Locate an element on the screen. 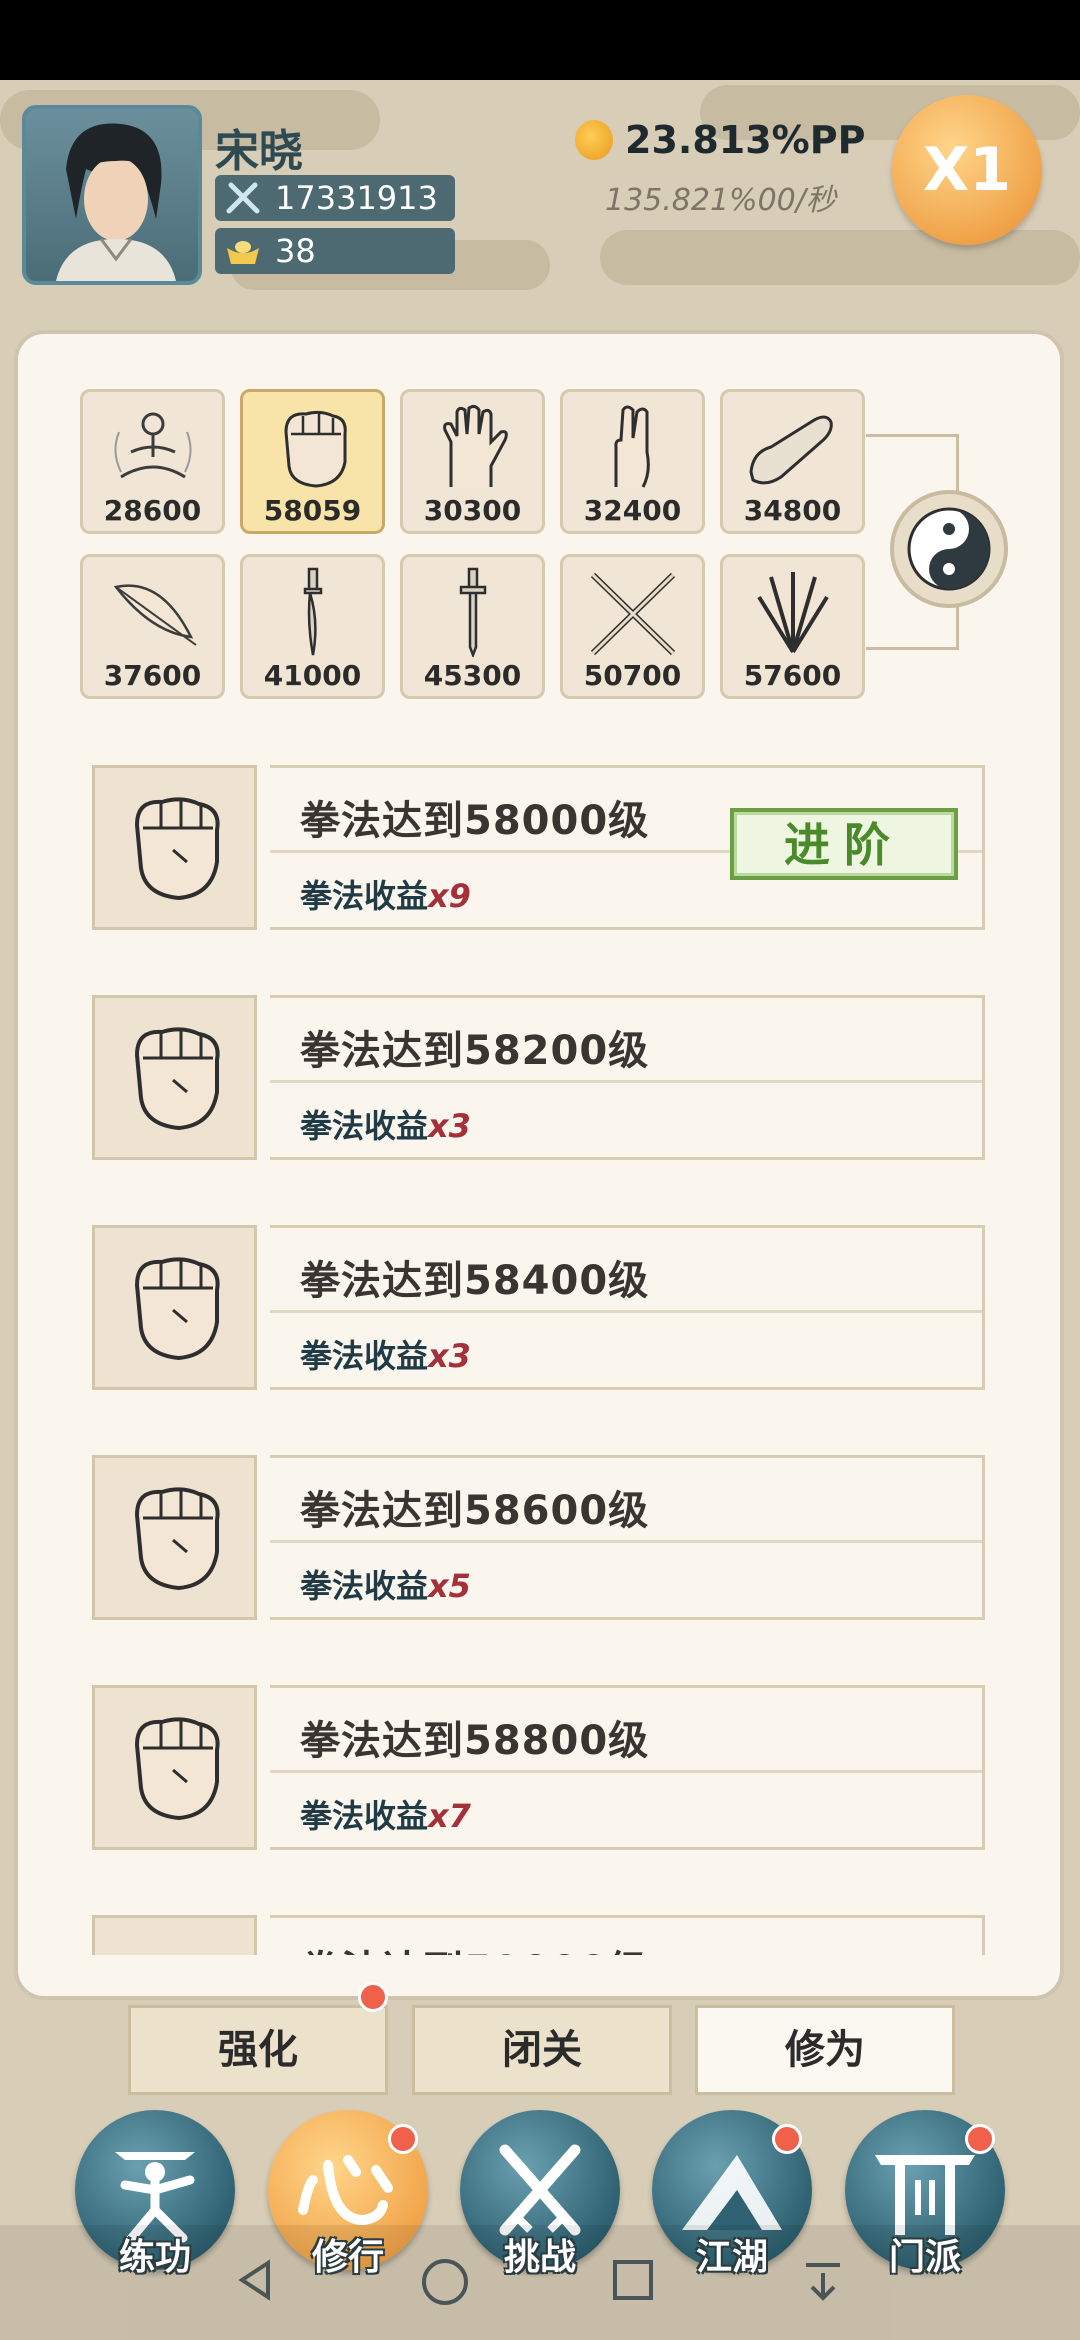 This screenshot has width=1080, height=2340. task-reward: 拳法收益x7 is located at coordinates (385, 1814).